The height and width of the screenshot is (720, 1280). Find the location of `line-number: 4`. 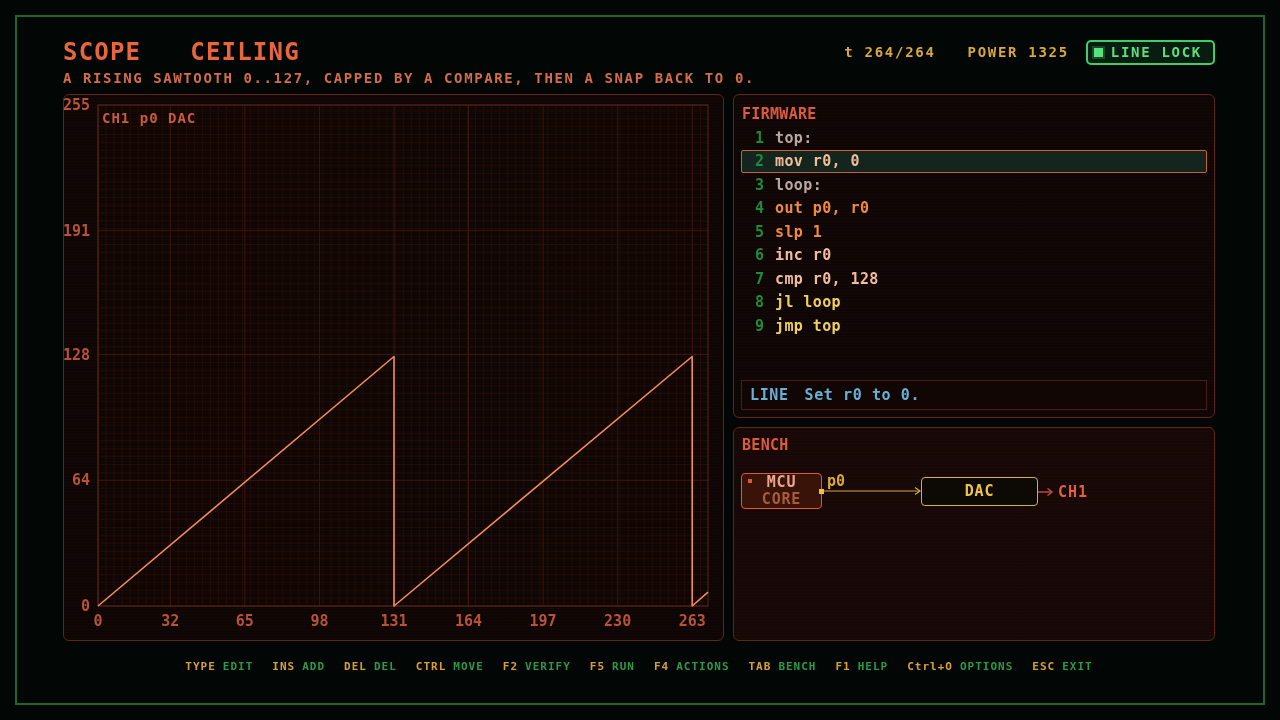

line-number: 4 is located at coordinates (760, 208).